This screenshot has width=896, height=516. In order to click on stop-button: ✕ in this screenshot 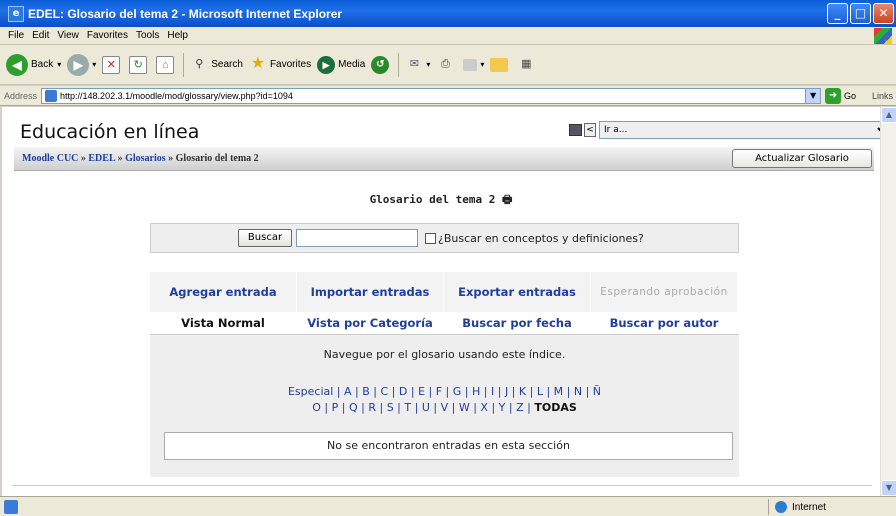, I will do `click(112, 64)`.